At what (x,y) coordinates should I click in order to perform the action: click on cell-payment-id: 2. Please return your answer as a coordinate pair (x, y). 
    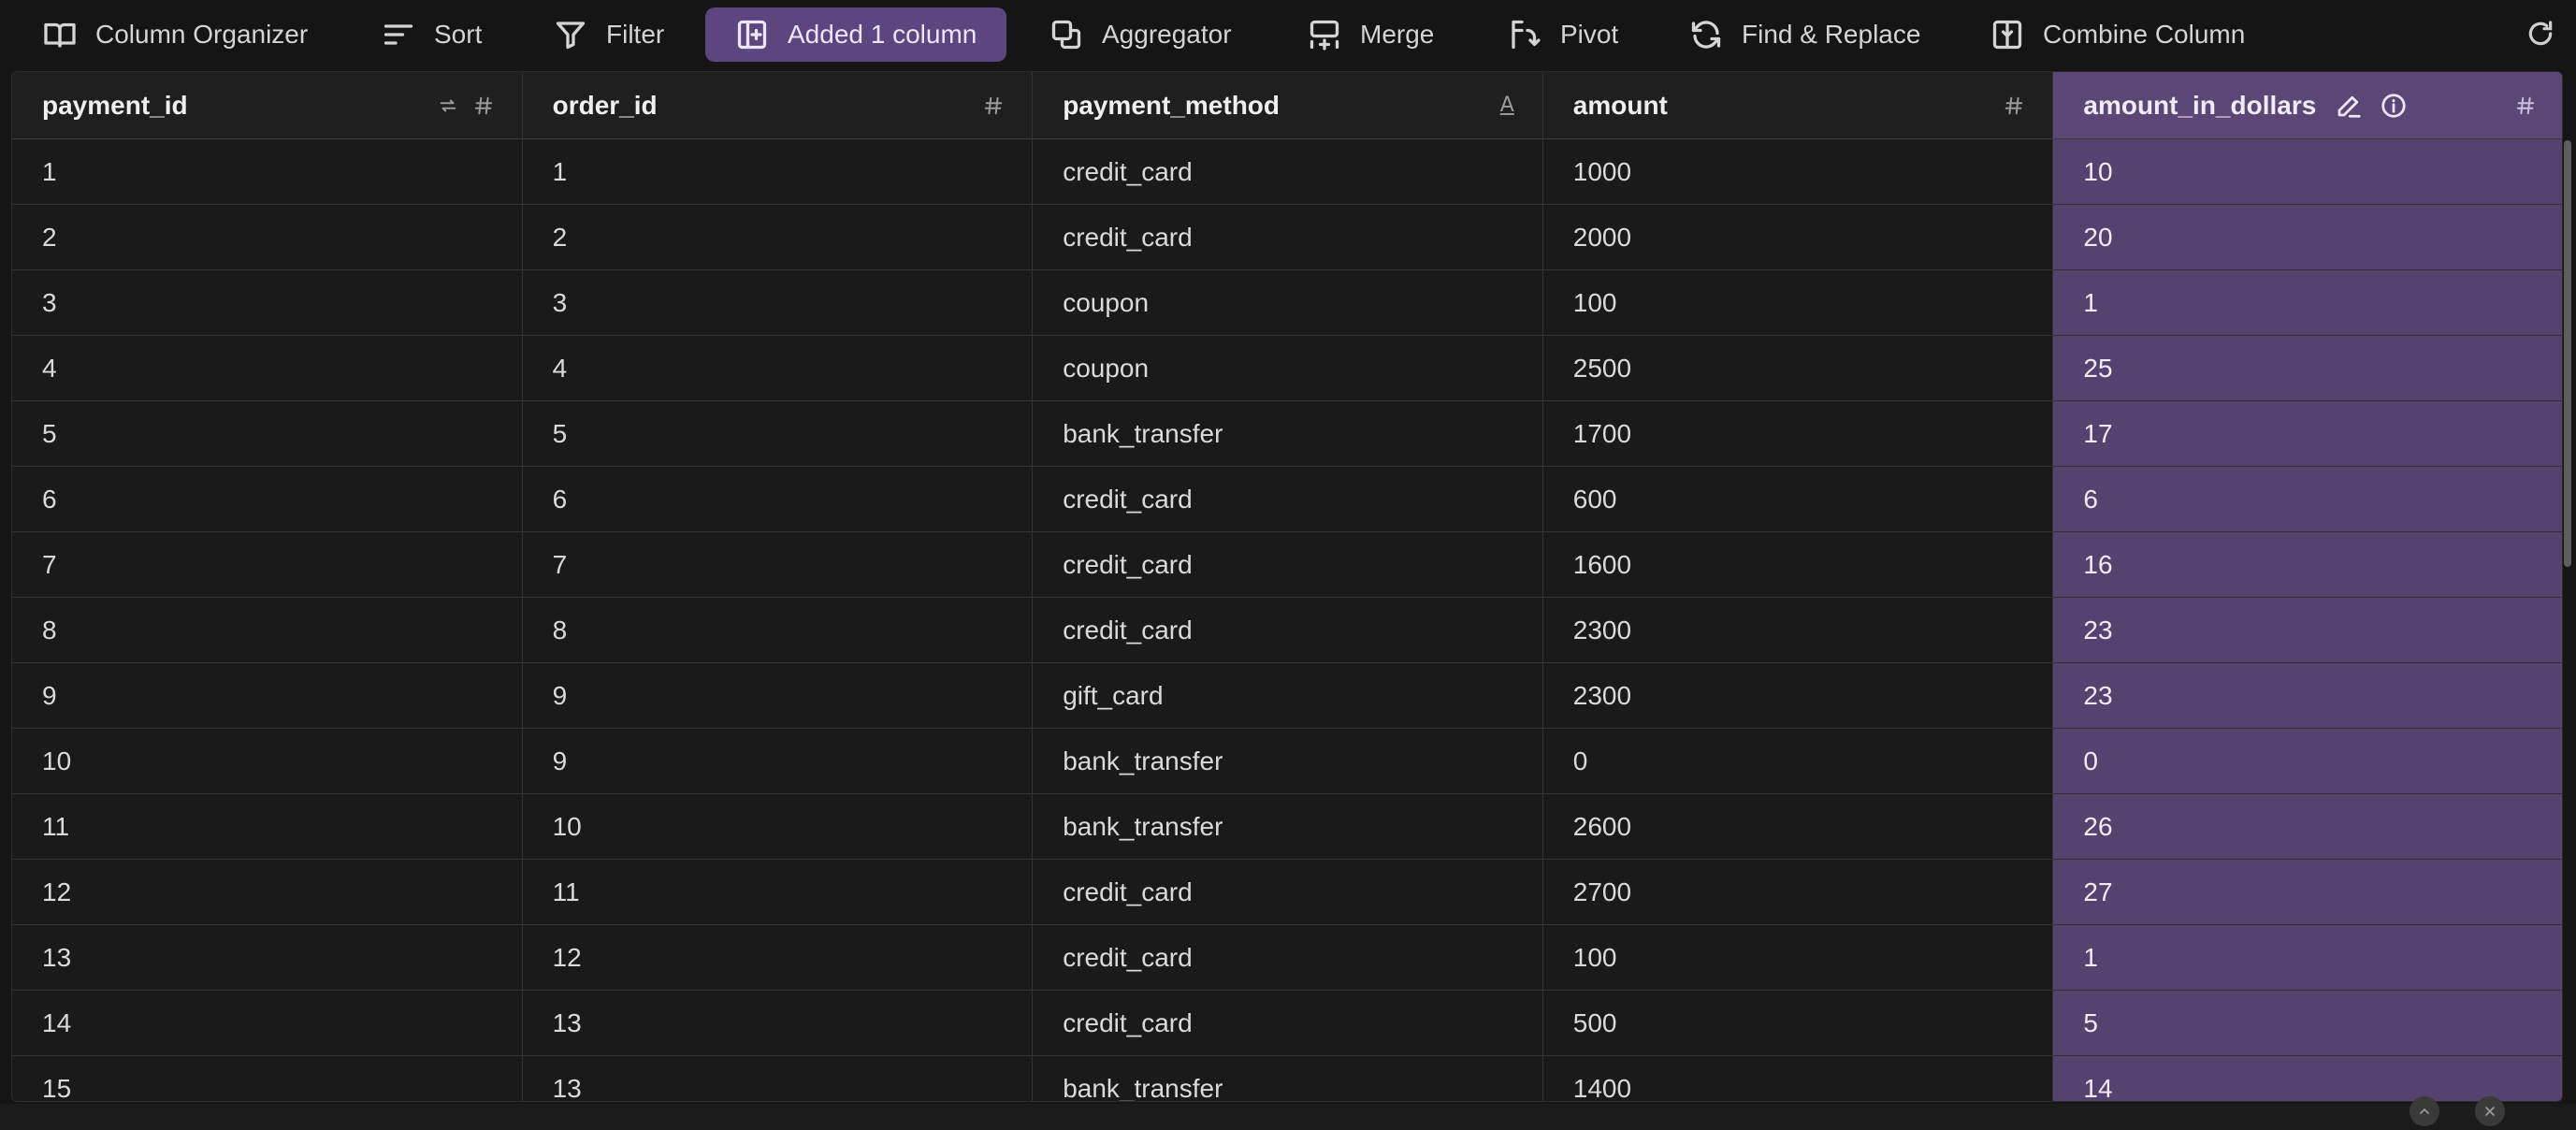
    Looking at the image, I should click on (267, 237).